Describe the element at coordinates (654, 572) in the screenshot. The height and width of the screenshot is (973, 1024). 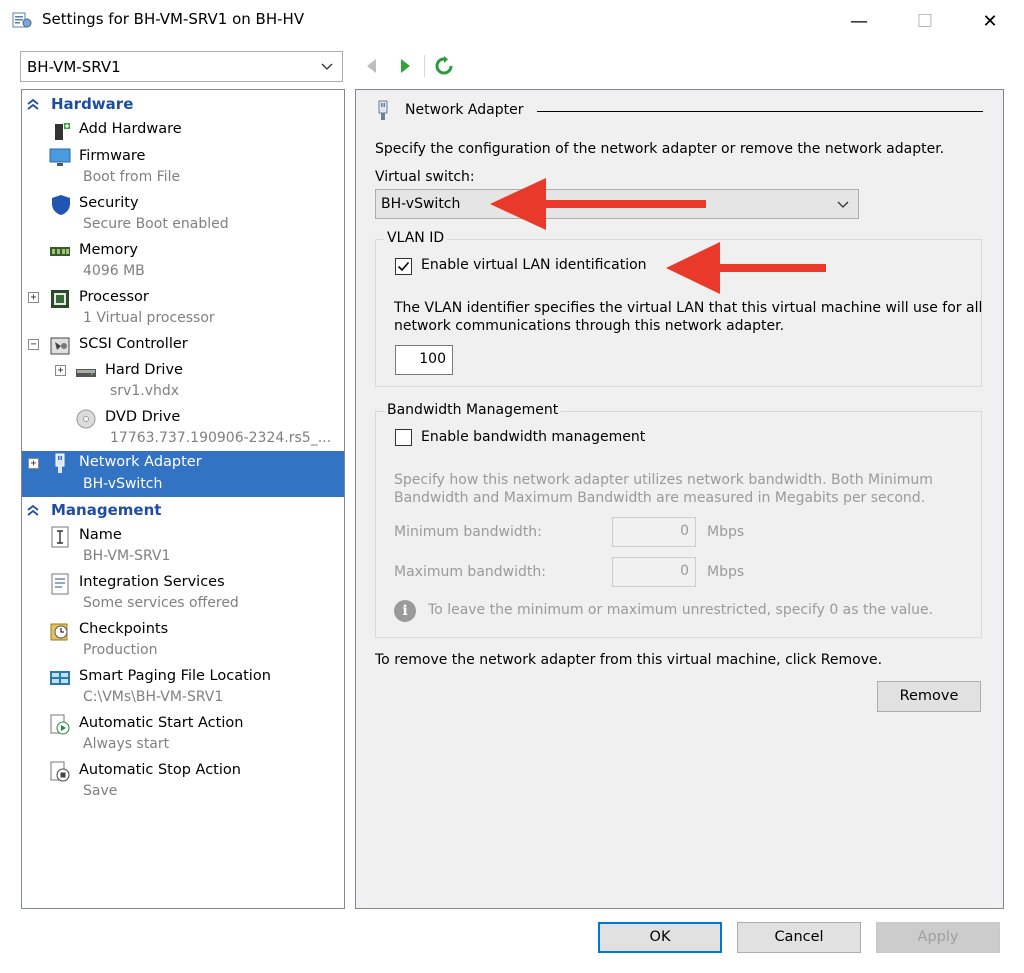
I see `max-bandwidth-input: 0` at that location.